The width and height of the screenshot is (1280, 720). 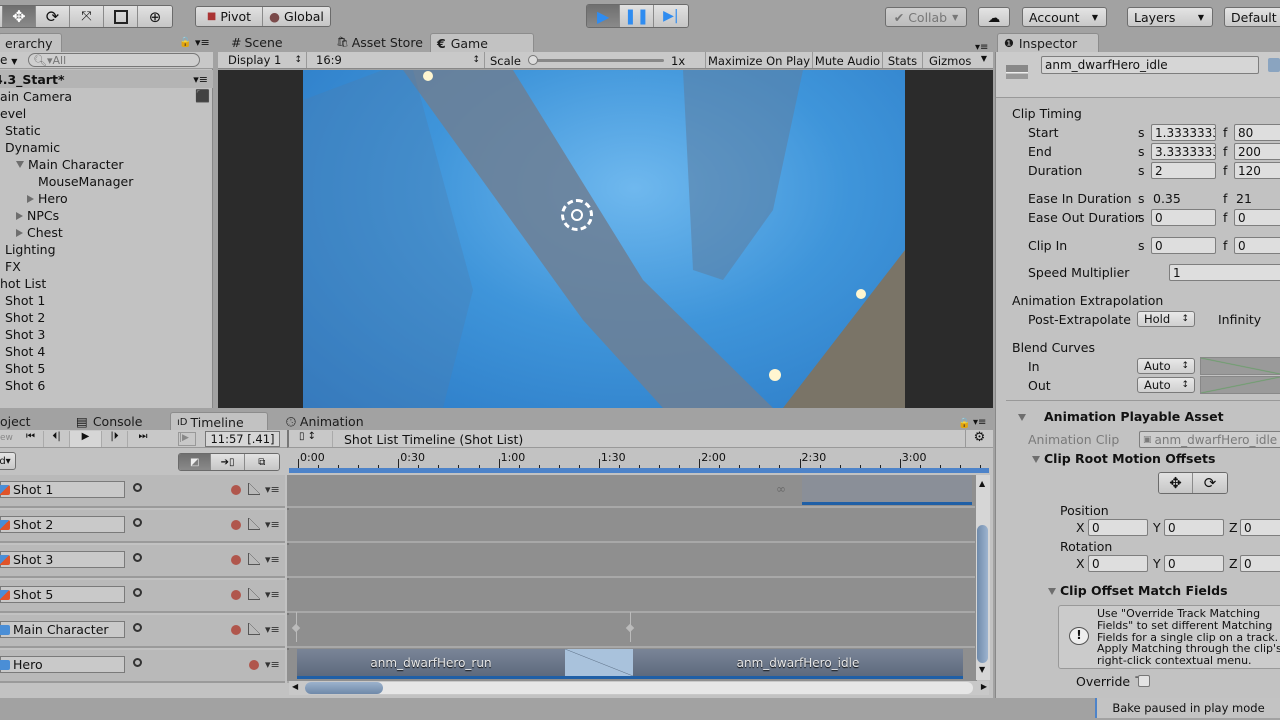 I want to click on timeline-play-button: ▶, so click(x=86, y=439).